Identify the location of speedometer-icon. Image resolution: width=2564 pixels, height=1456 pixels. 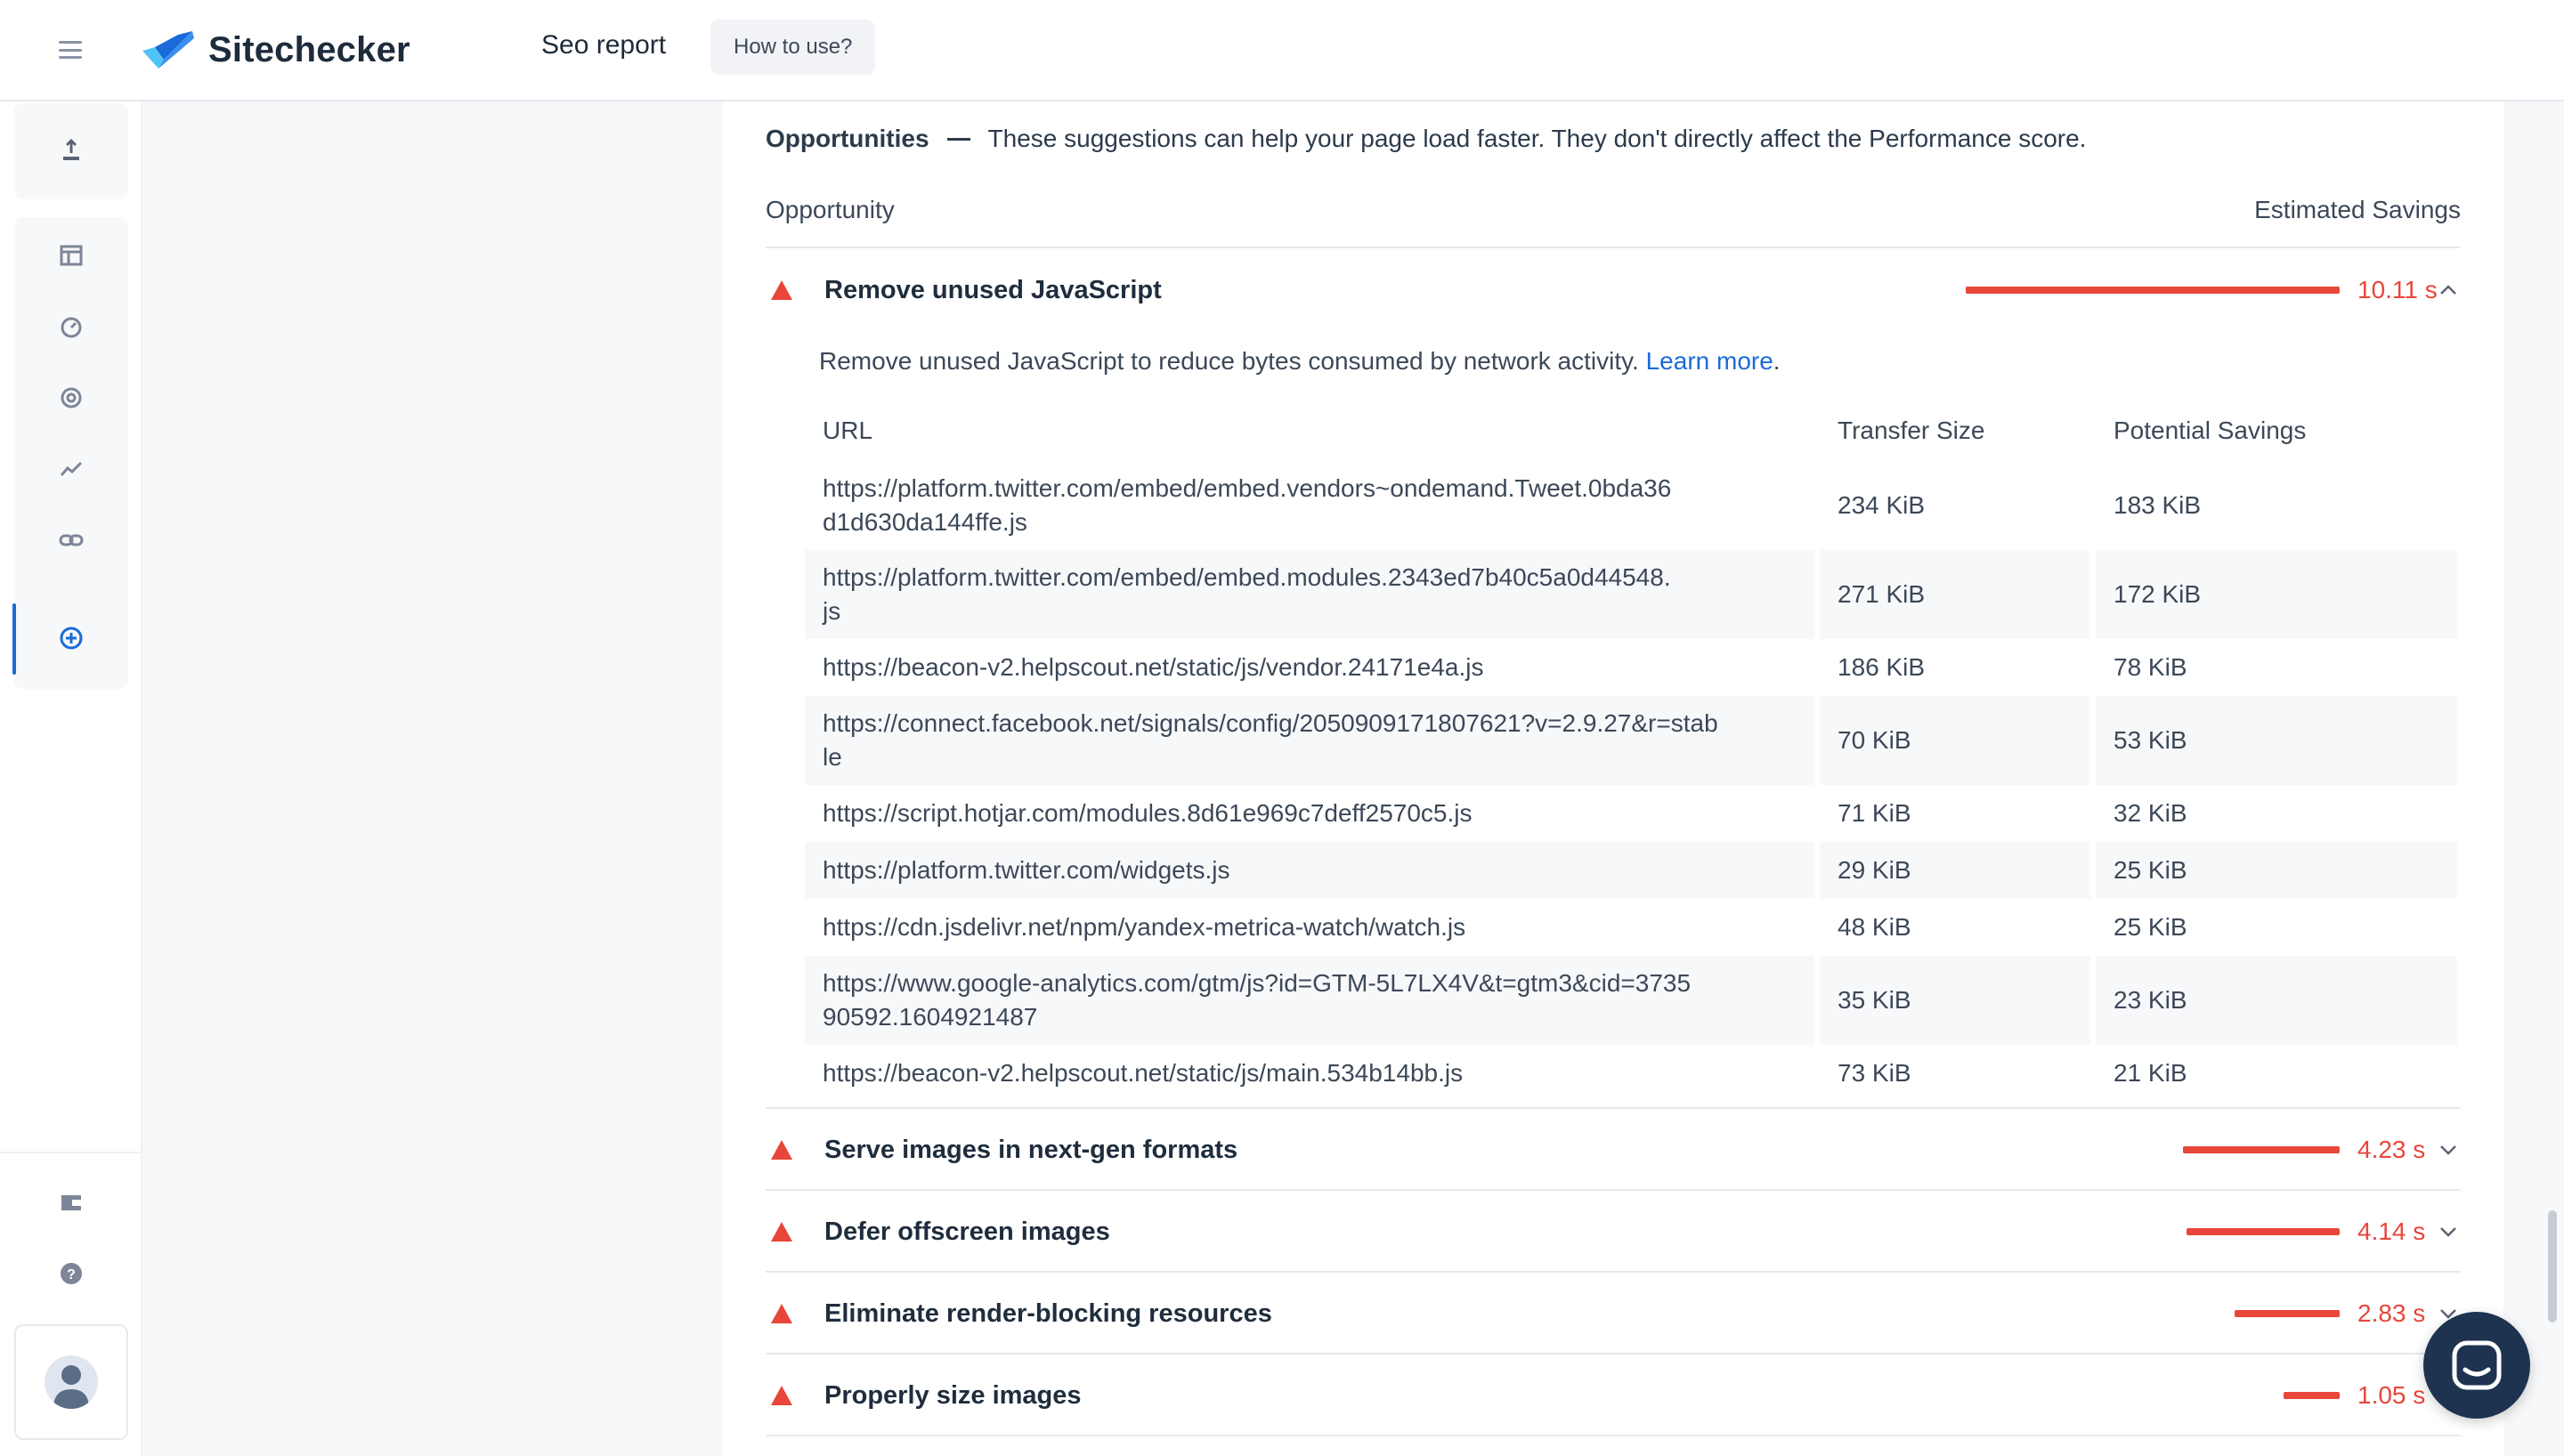
(71, 326).